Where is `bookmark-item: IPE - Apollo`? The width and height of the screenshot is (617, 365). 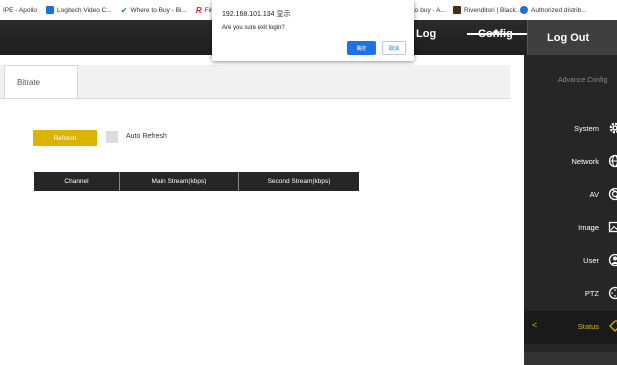
bookmark-item: IPE - Apollo is located at coordinates (20, 10).